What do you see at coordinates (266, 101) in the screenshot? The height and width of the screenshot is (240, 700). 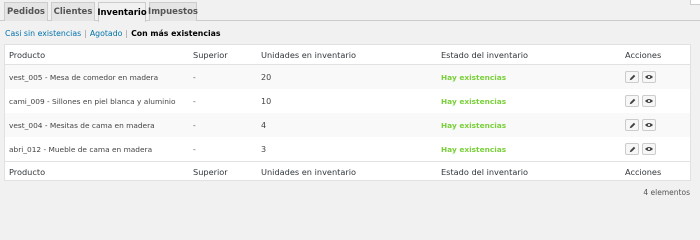 I see `units-cell: 10` at bounding box center [266, 101].